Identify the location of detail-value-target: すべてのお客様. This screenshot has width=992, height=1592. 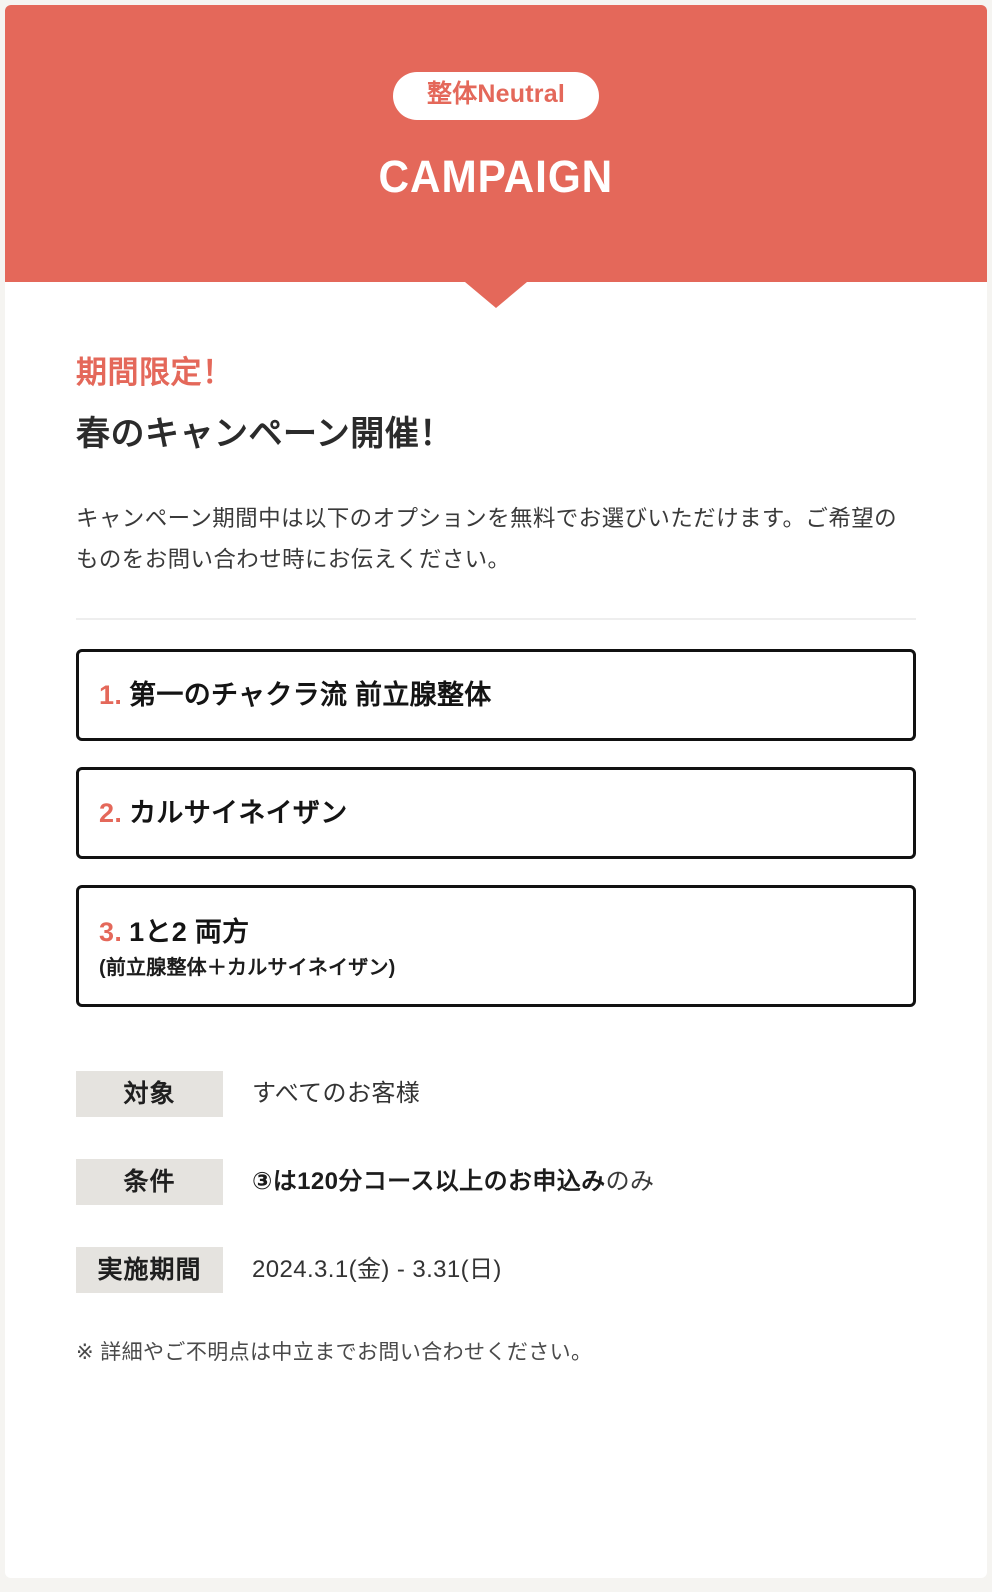
(336, 1094).